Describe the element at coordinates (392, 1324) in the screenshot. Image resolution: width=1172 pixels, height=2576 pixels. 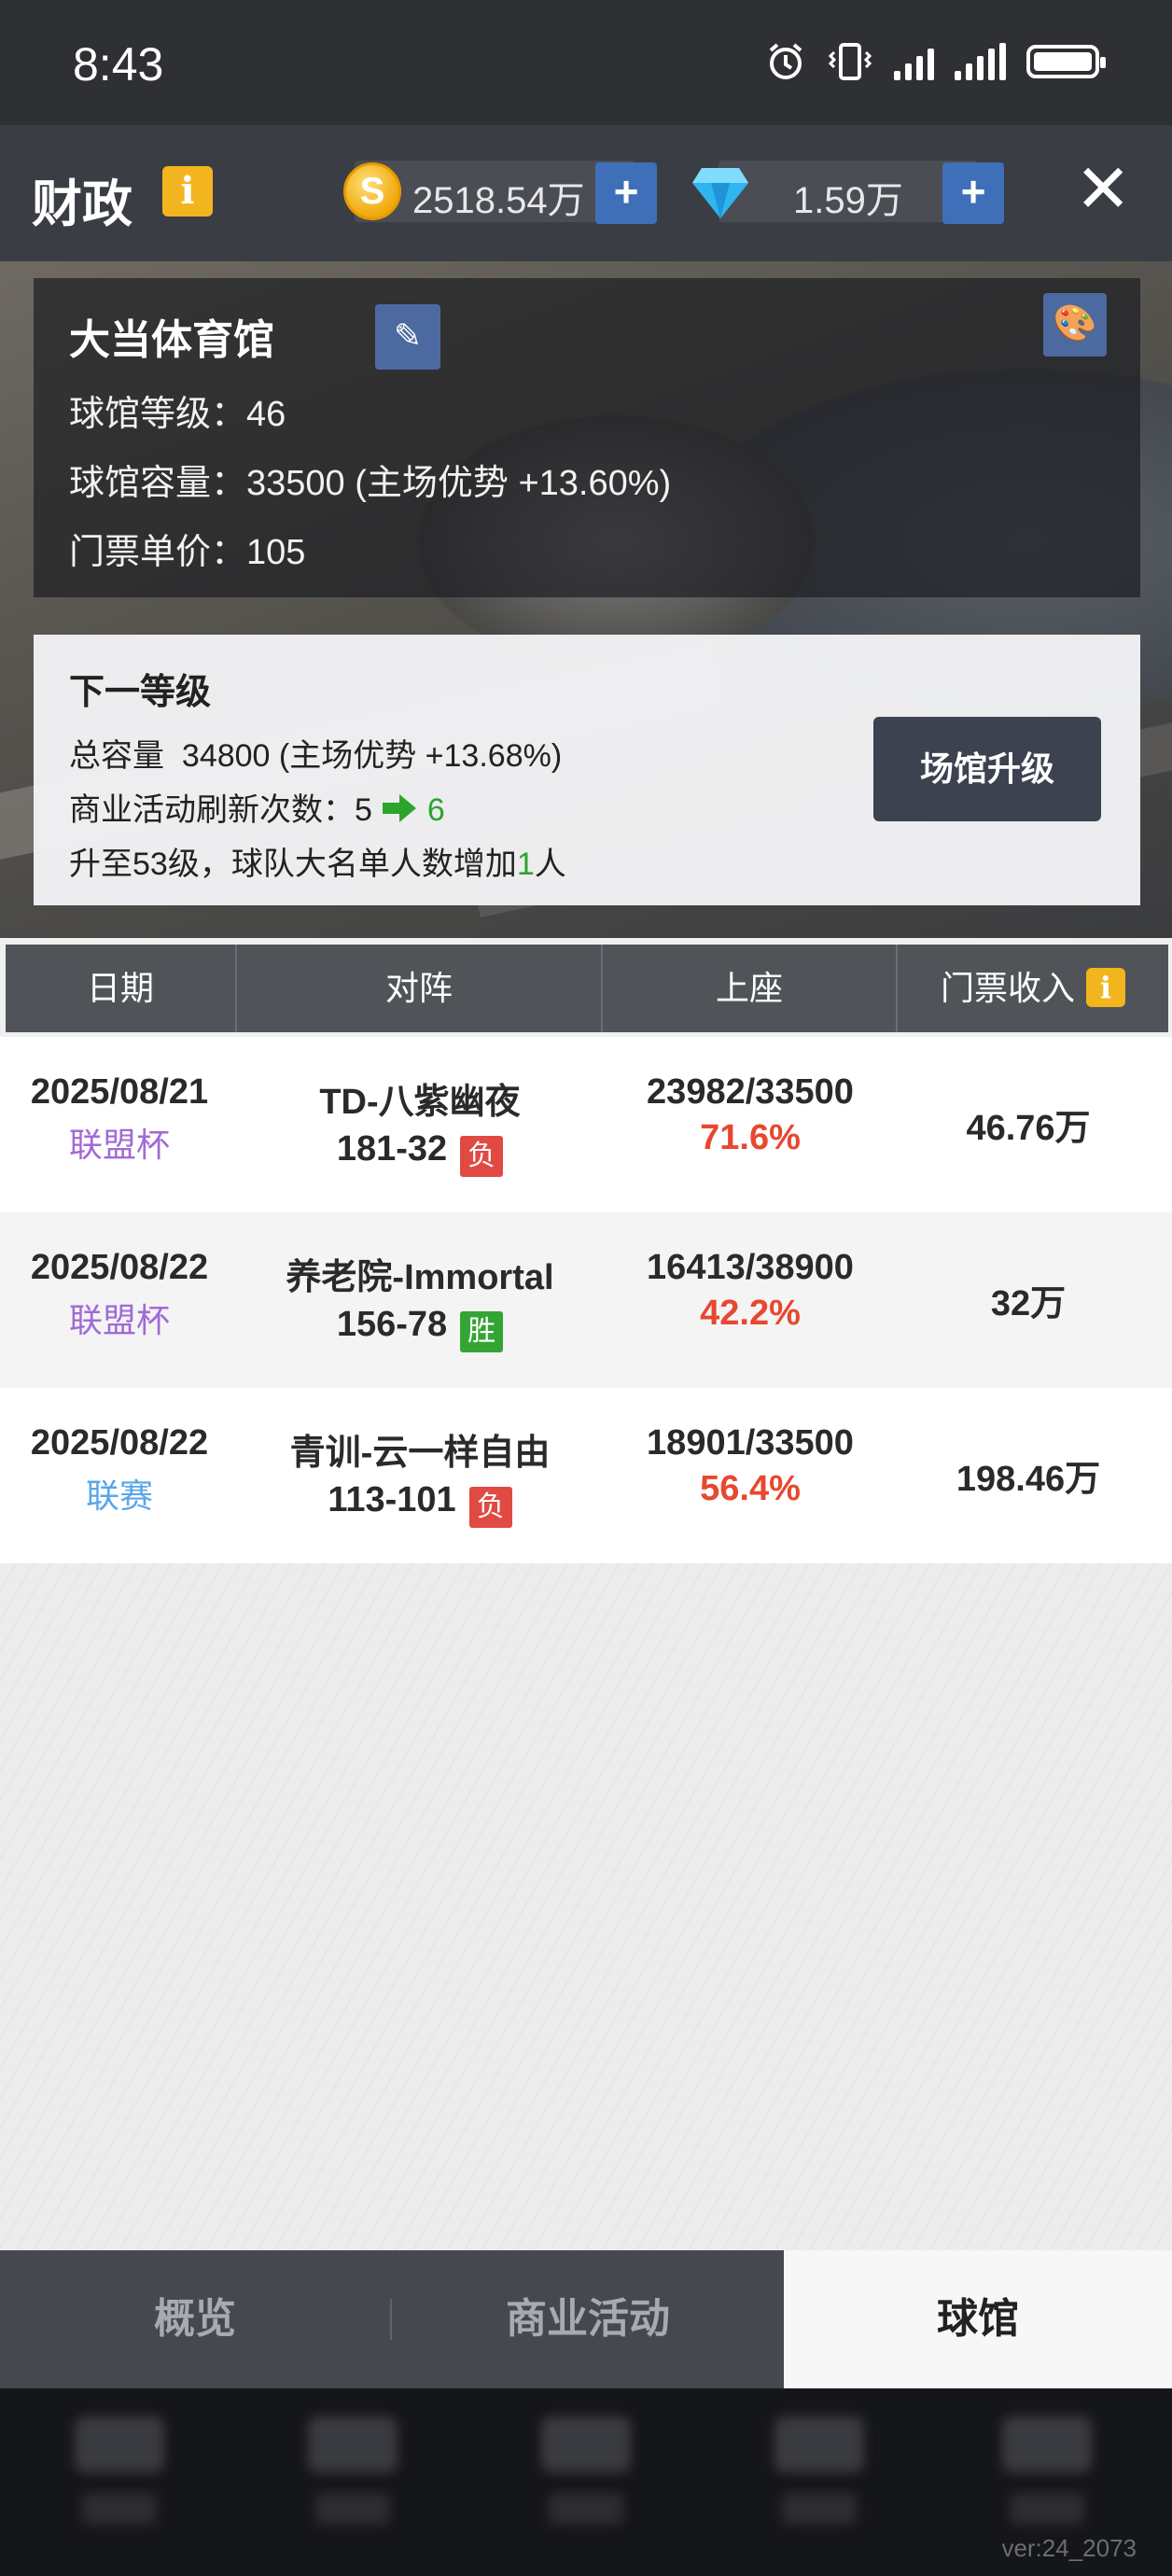
I see `score: 156-78` at that location.